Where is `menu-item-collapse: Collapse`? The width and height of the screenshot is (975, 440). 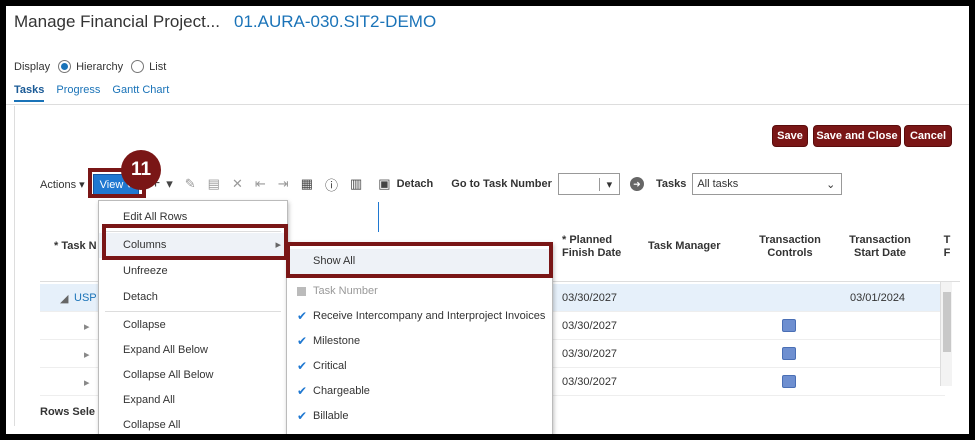 menu-item-collapse: Collapse is located at coordinates (193, 325).